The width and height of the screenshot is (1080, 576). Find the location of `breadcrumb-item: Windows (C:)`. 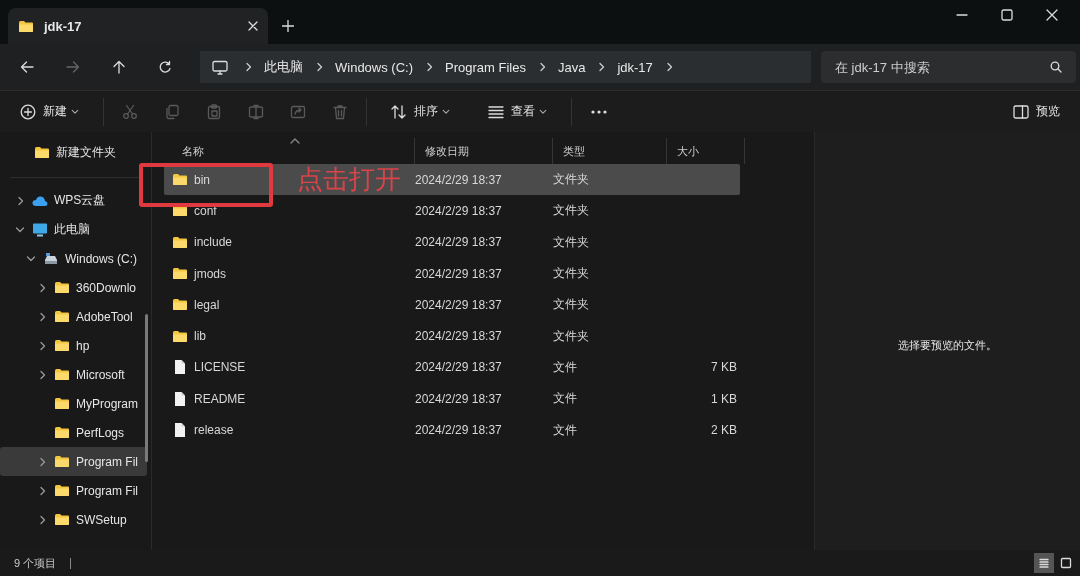

breadcrumb-item: Windows (C:) is located at coordinates (374, 67).